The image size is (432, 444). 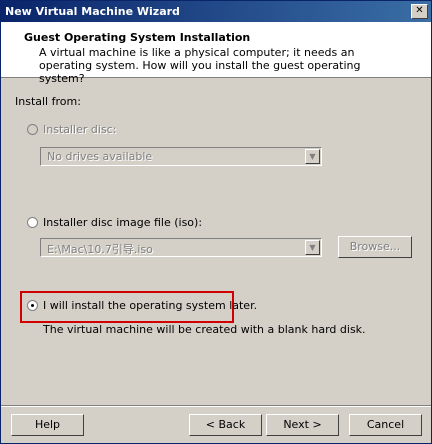 I want to click on installer-disc-radio, so click(x=32, y=129).